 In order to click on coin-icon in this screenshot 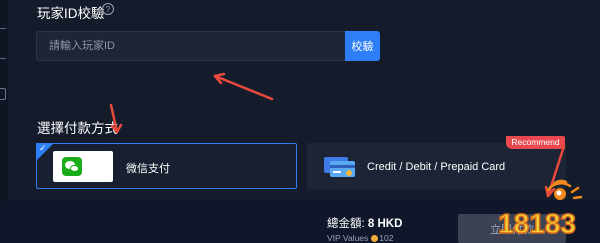, I will do `click(375, 239)`.